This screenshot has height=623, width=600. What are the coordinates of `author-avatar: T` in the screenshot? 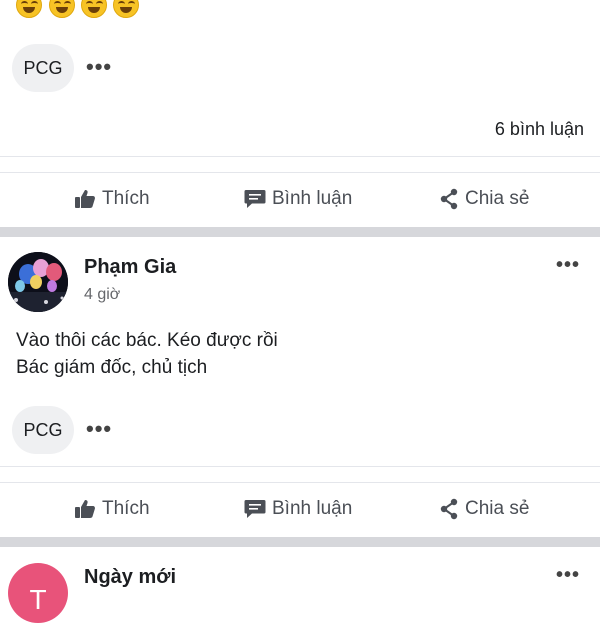 It's located at (38, 593).